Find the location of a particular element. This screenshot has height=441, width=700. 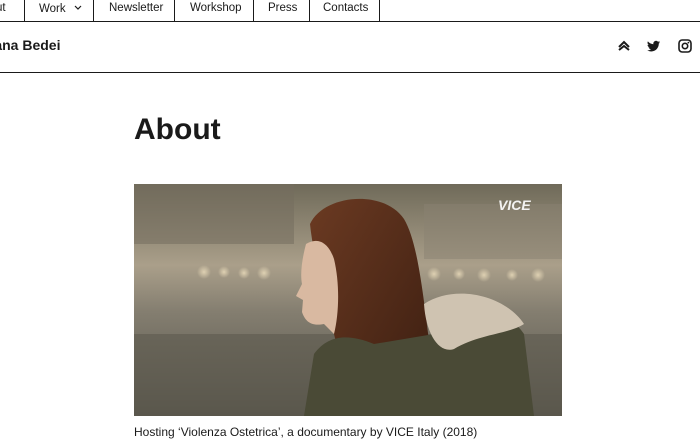

site-header: stiana Bedei is located at coordinates (350, 47).